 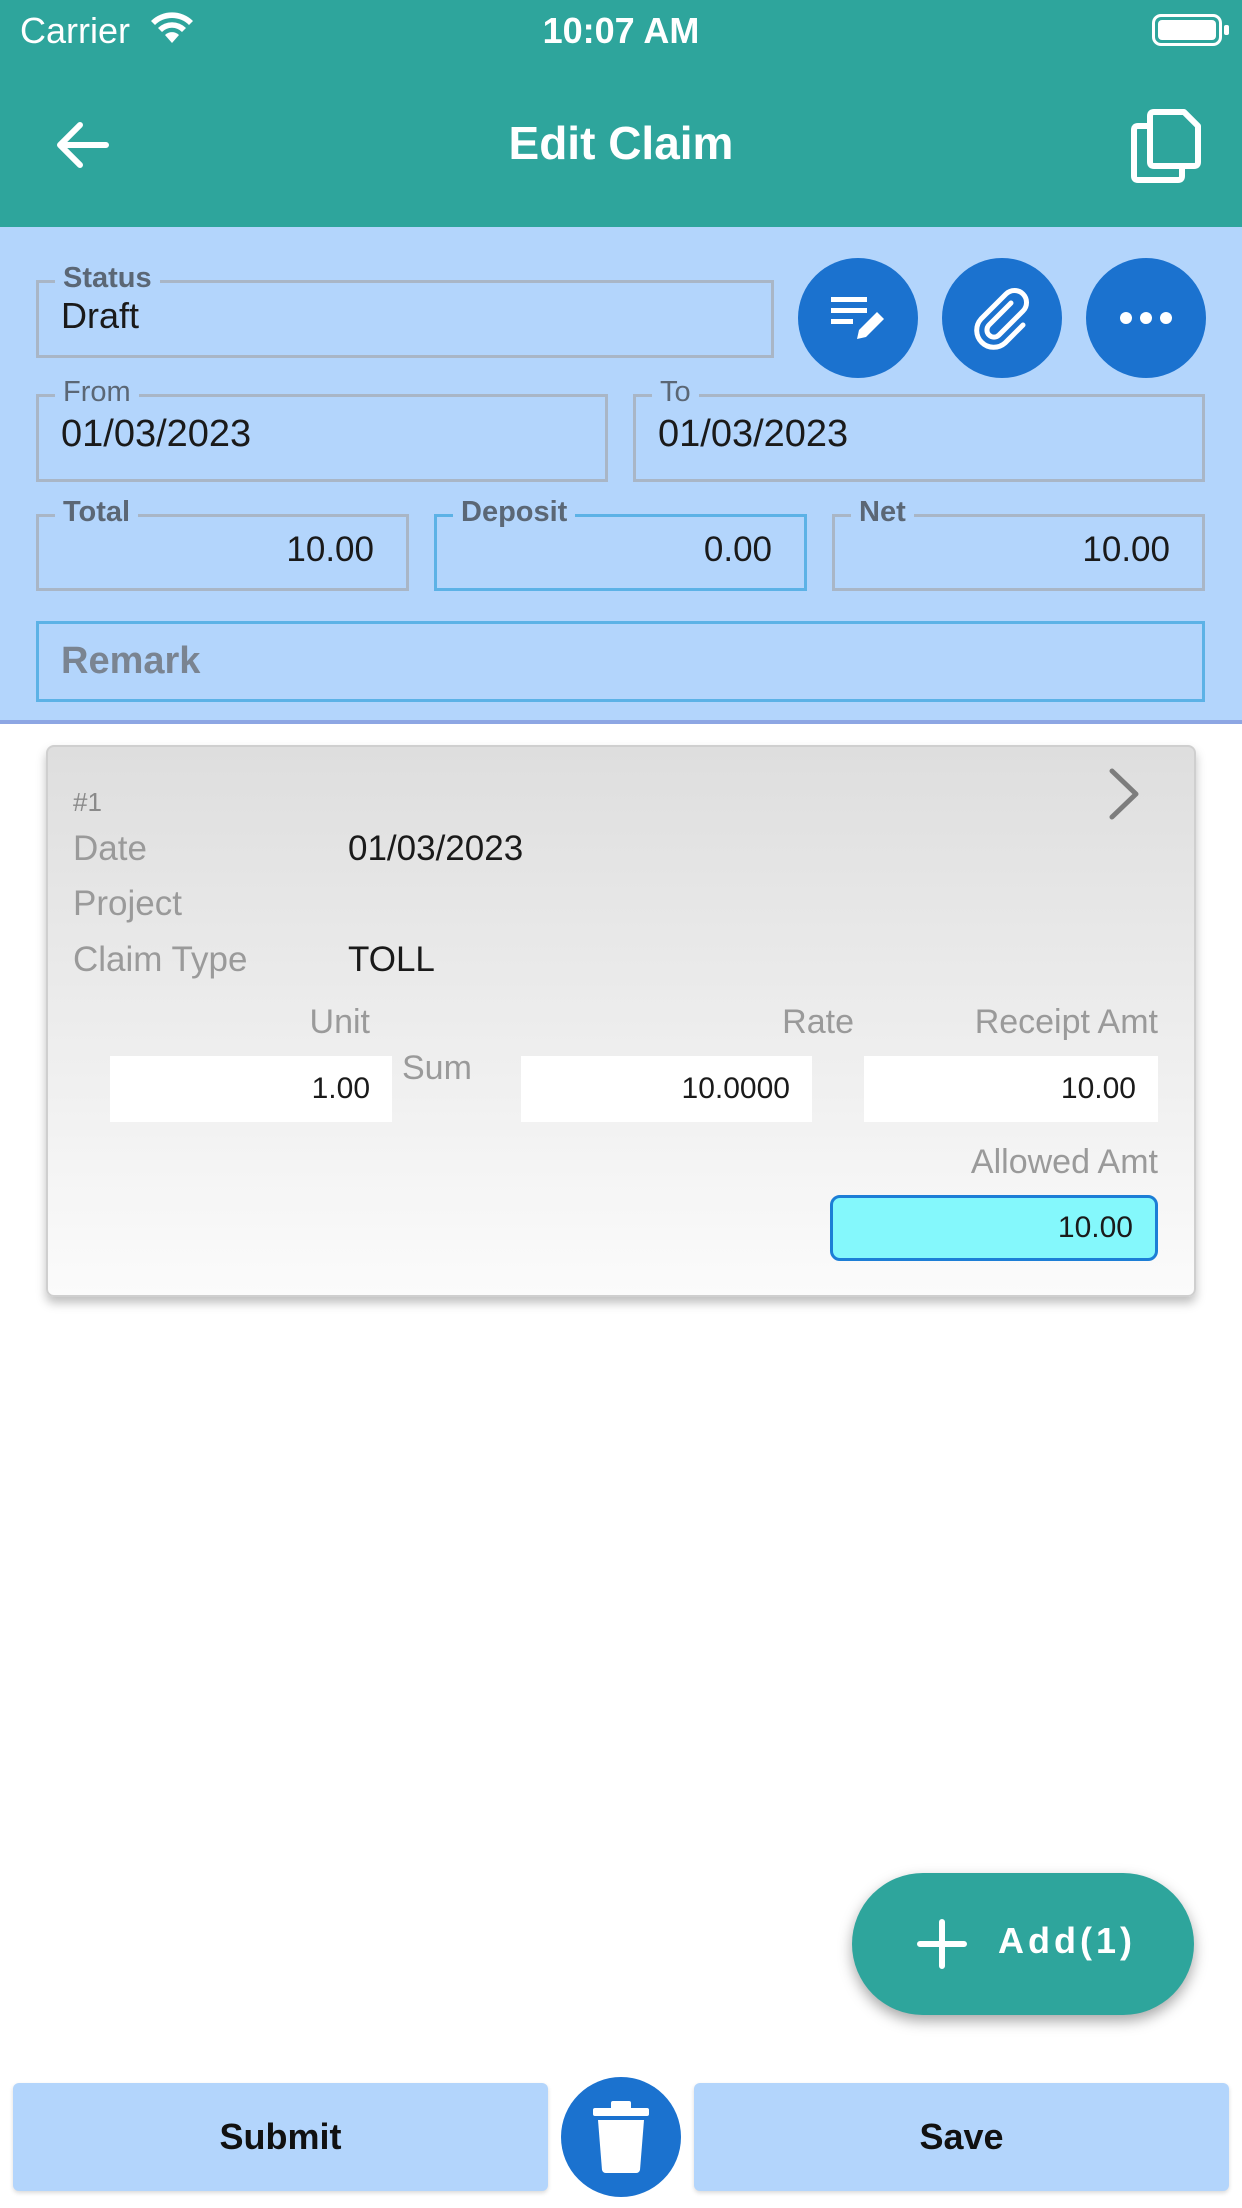 I want to click on from-date-field: From 01/03/2023, so click(x=322, y=428).